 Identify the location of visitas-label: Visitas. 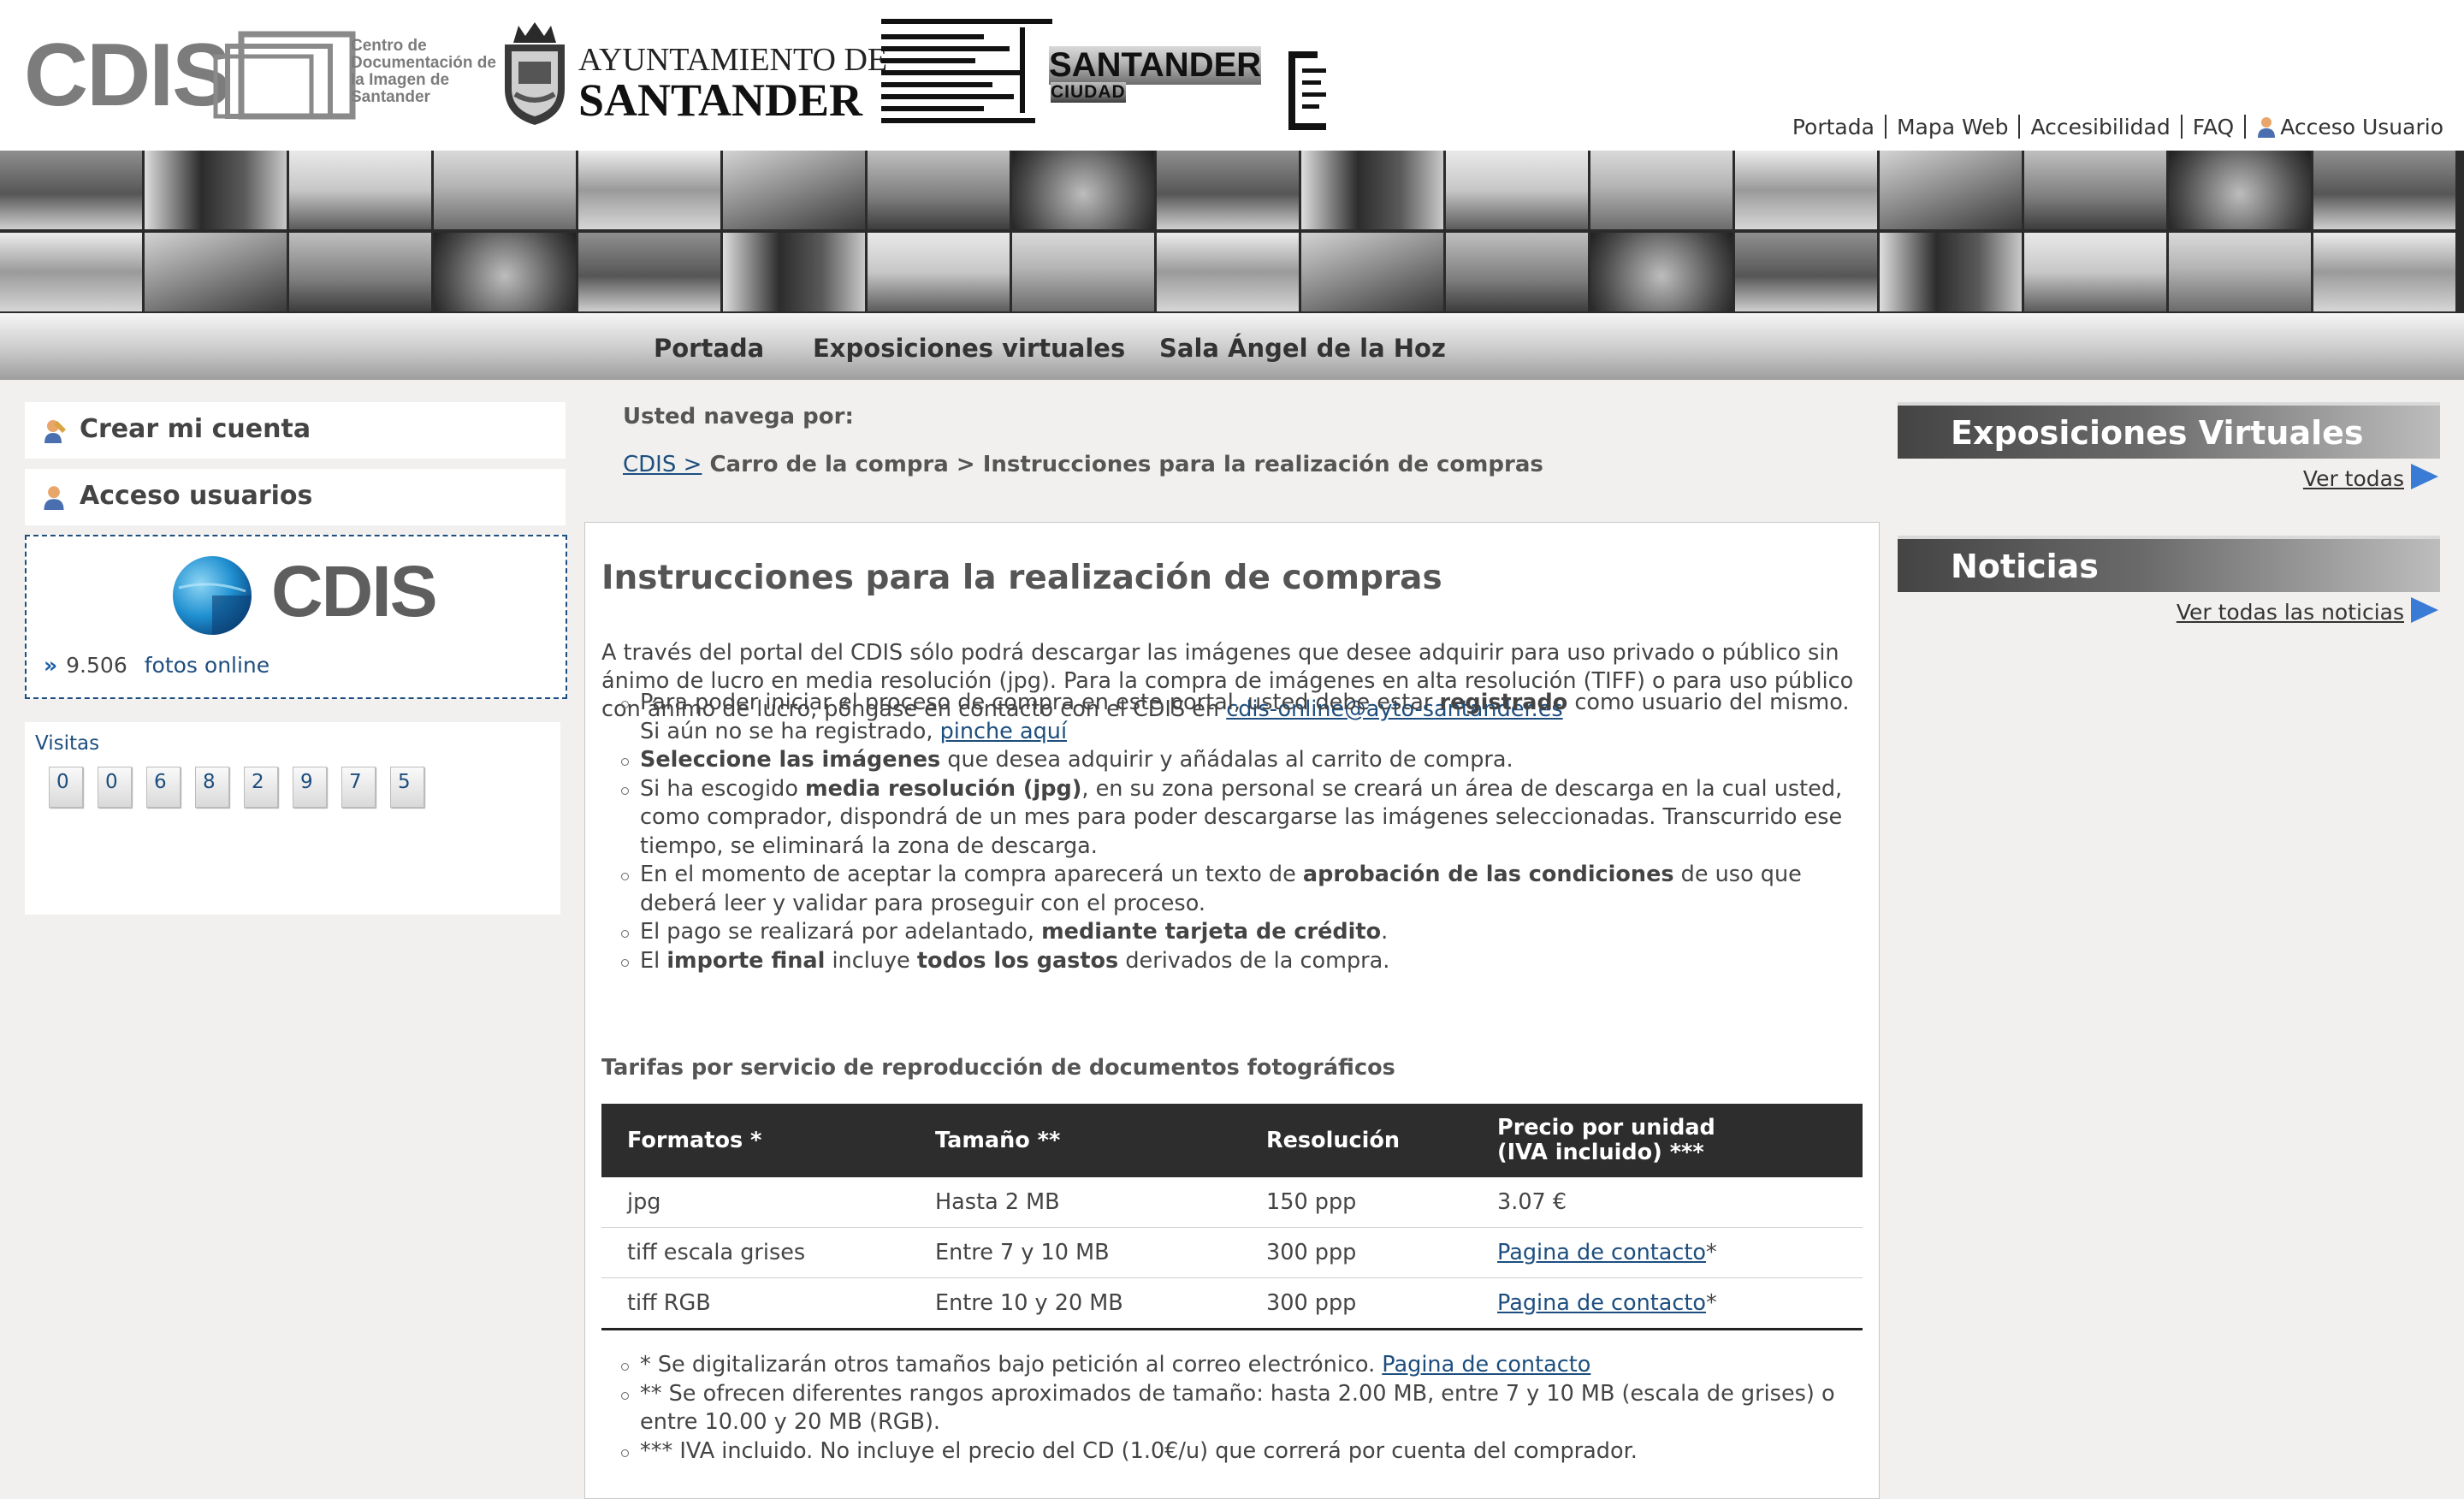
(67, 743).